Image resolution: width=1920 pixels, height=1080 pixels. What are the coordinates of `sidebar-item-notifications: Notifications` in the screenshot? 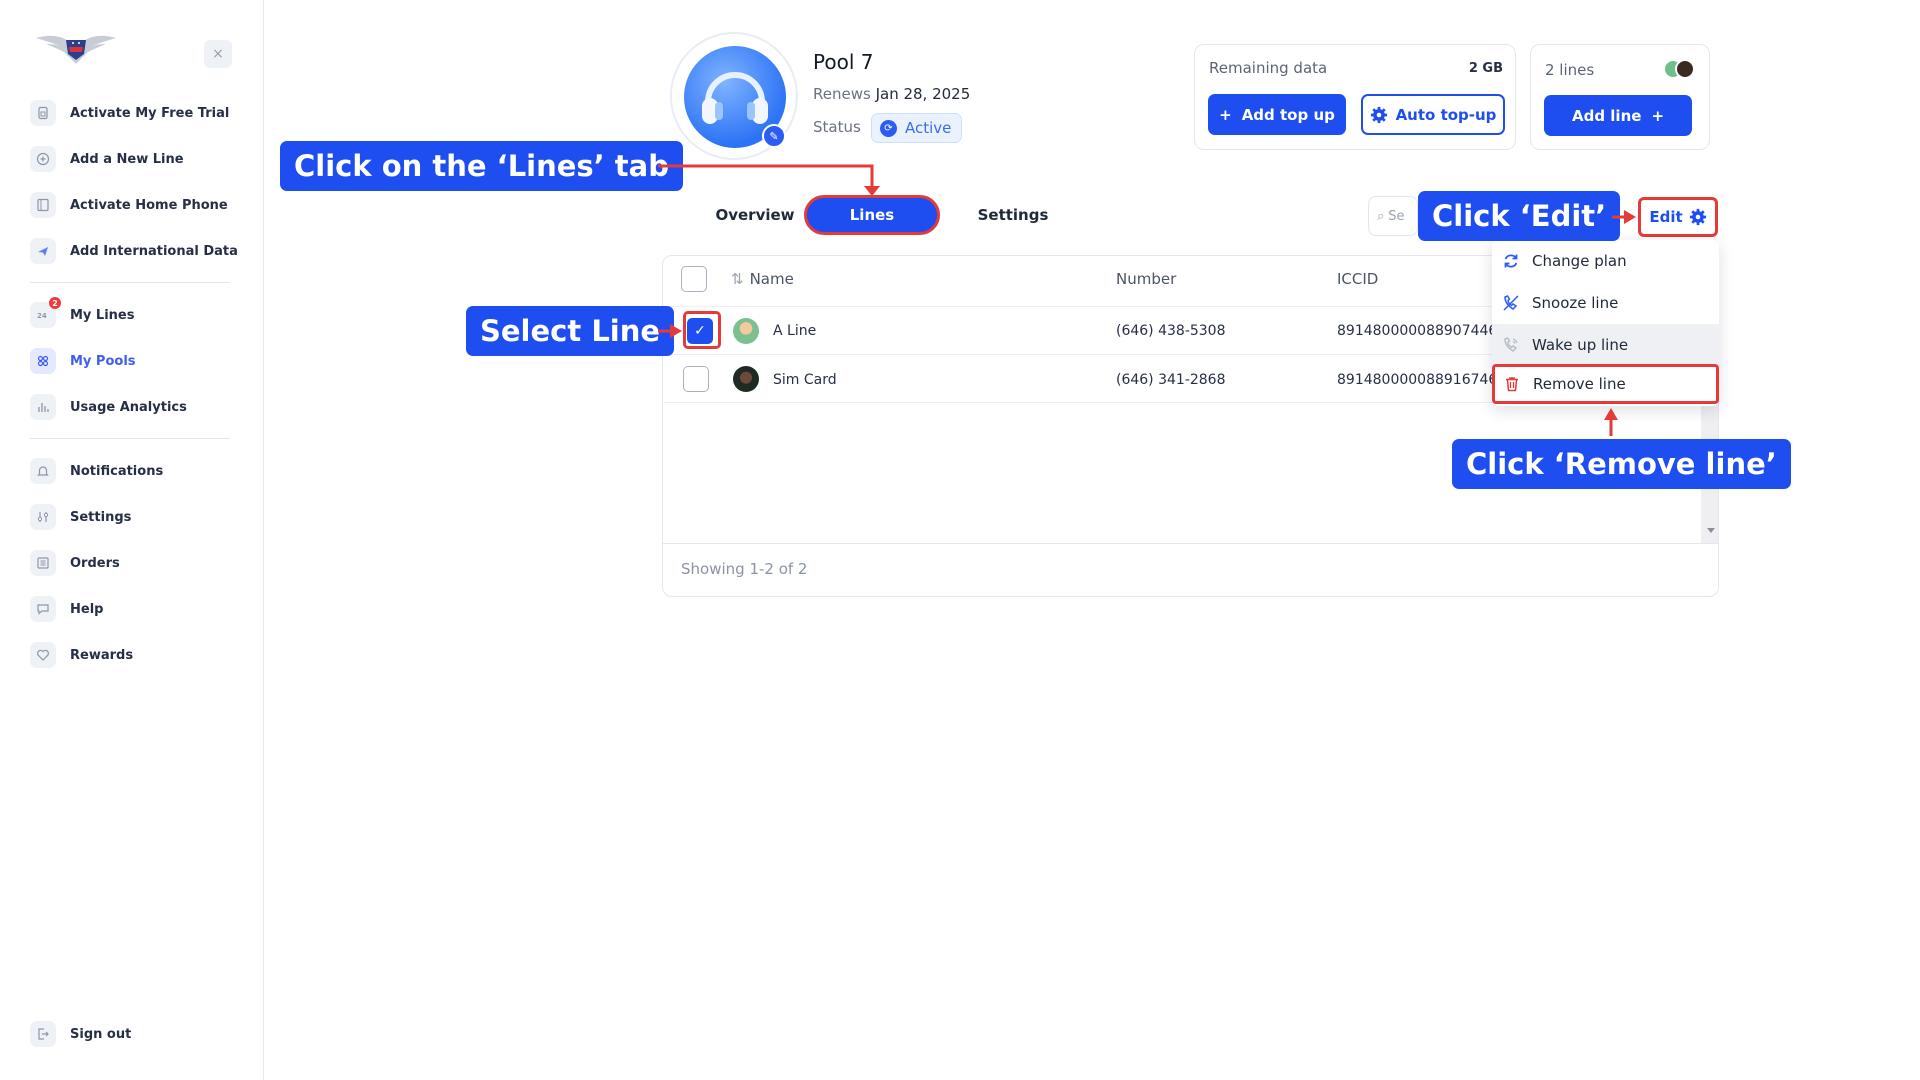 It's located at (96, 471).